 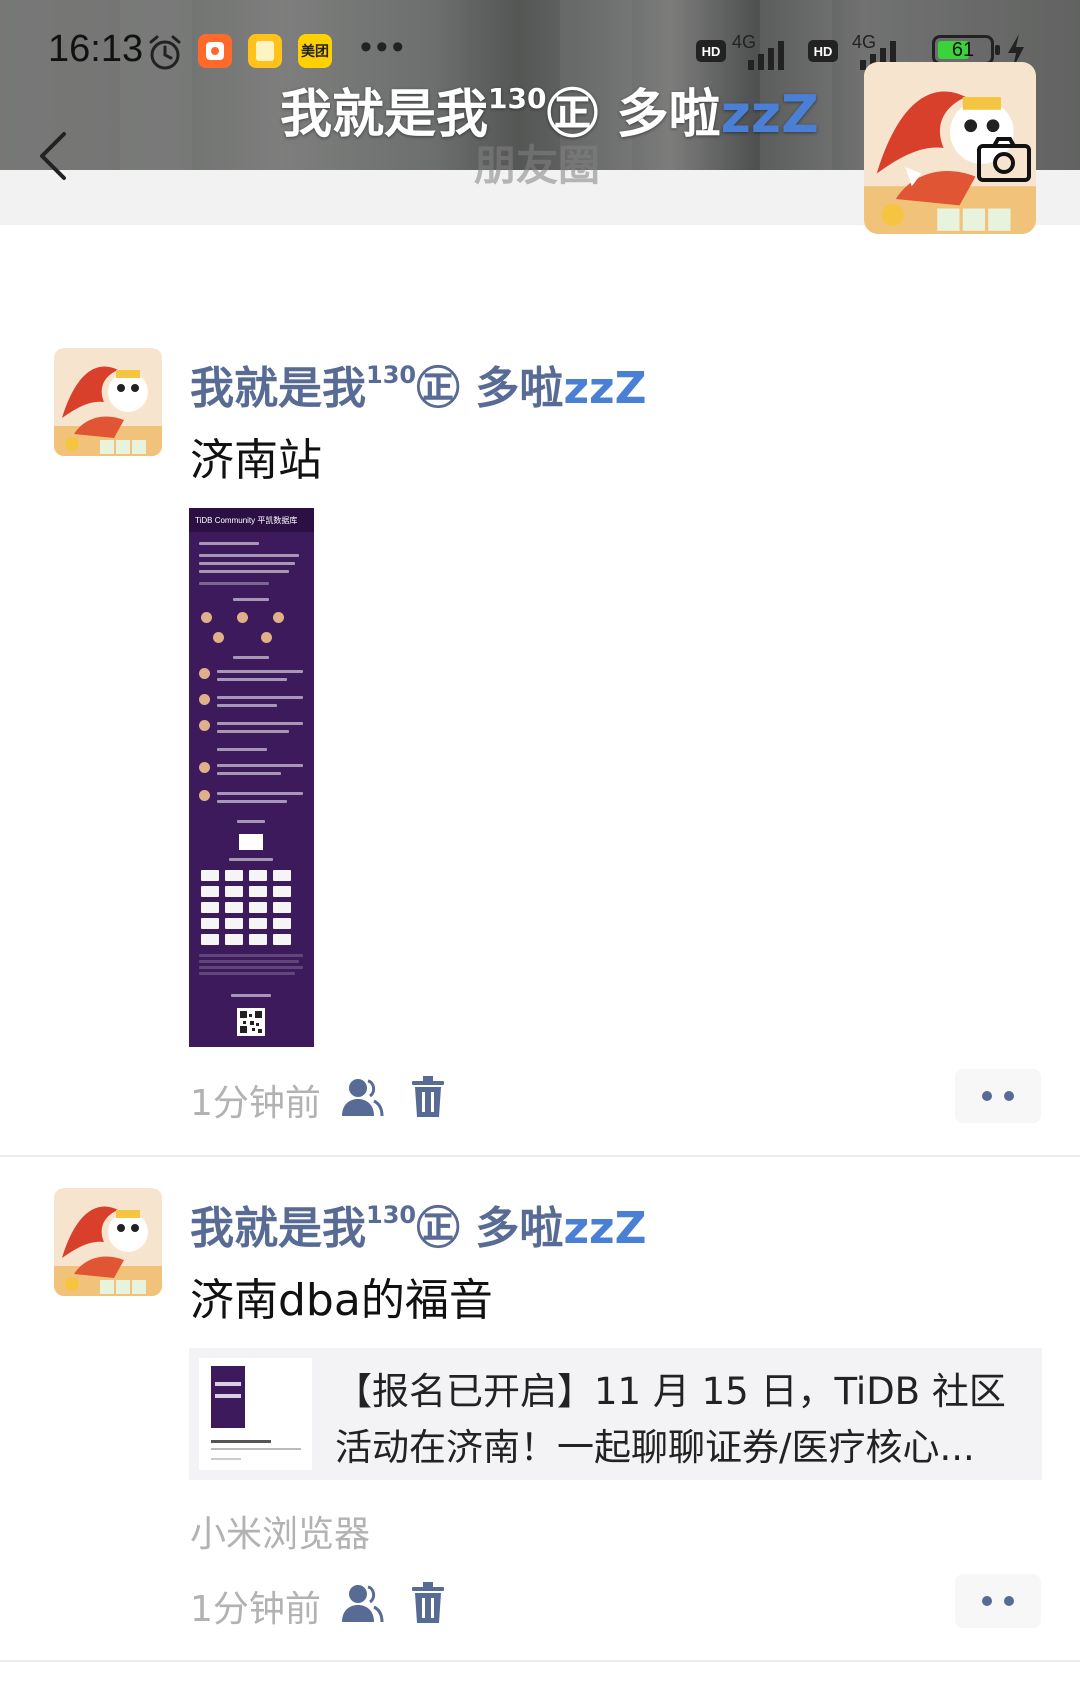 I want to click on back-button, so click(x=54, y=156).